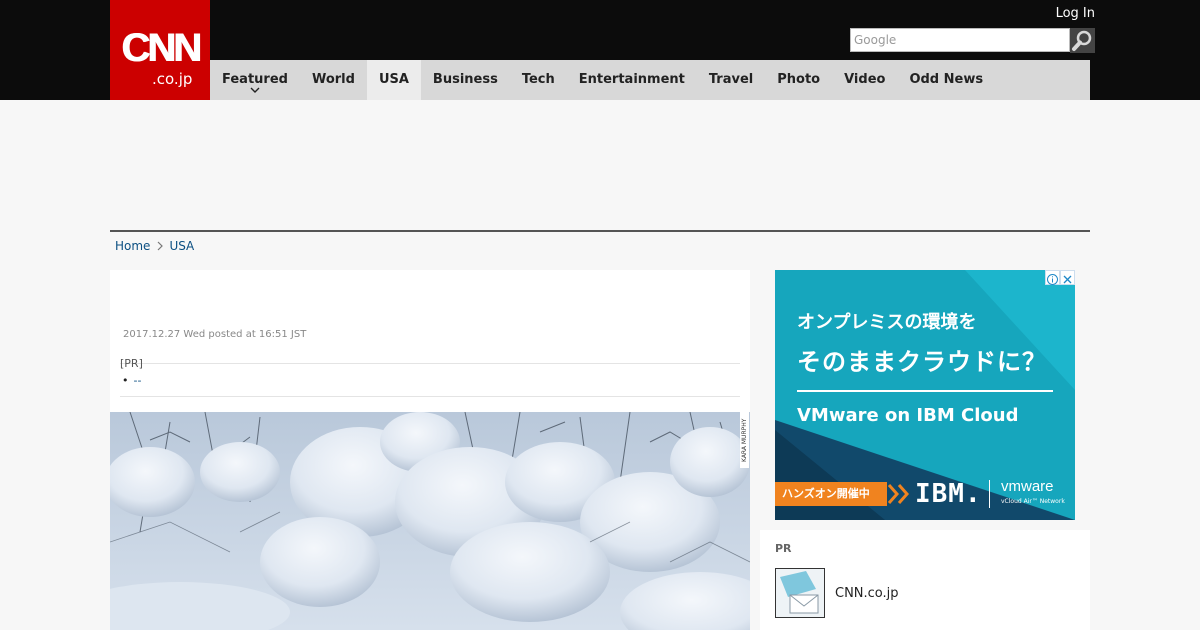 The image size is (1200, 630). I want to click on nav-item-label: USA, so click(393, 79).